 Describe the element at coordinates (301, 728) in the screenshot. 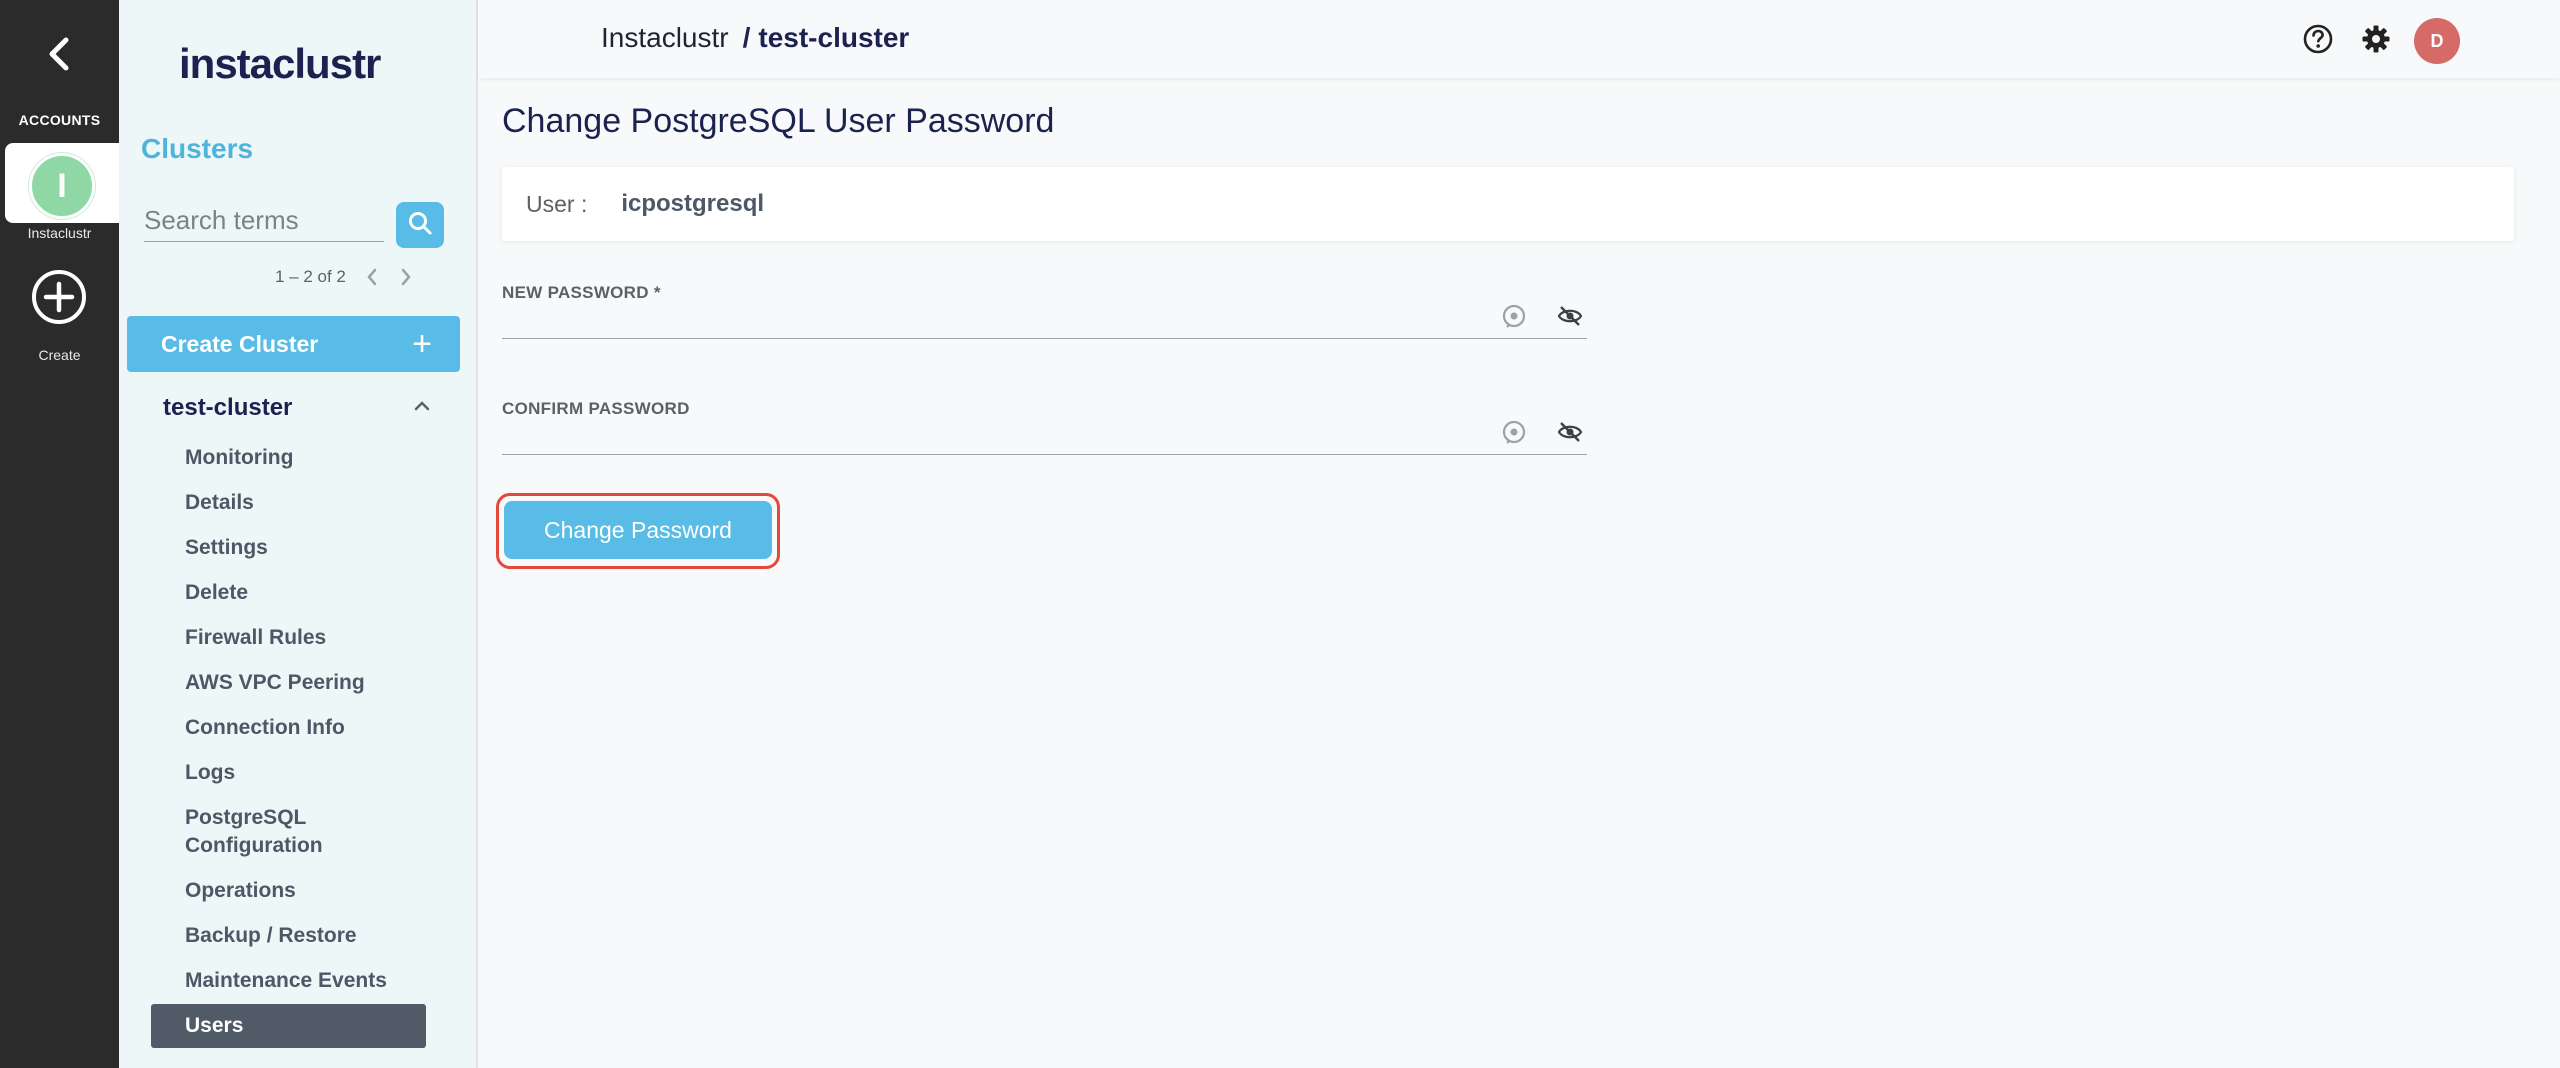

I see `menu-item-connection-info: Connection Info` at that location.